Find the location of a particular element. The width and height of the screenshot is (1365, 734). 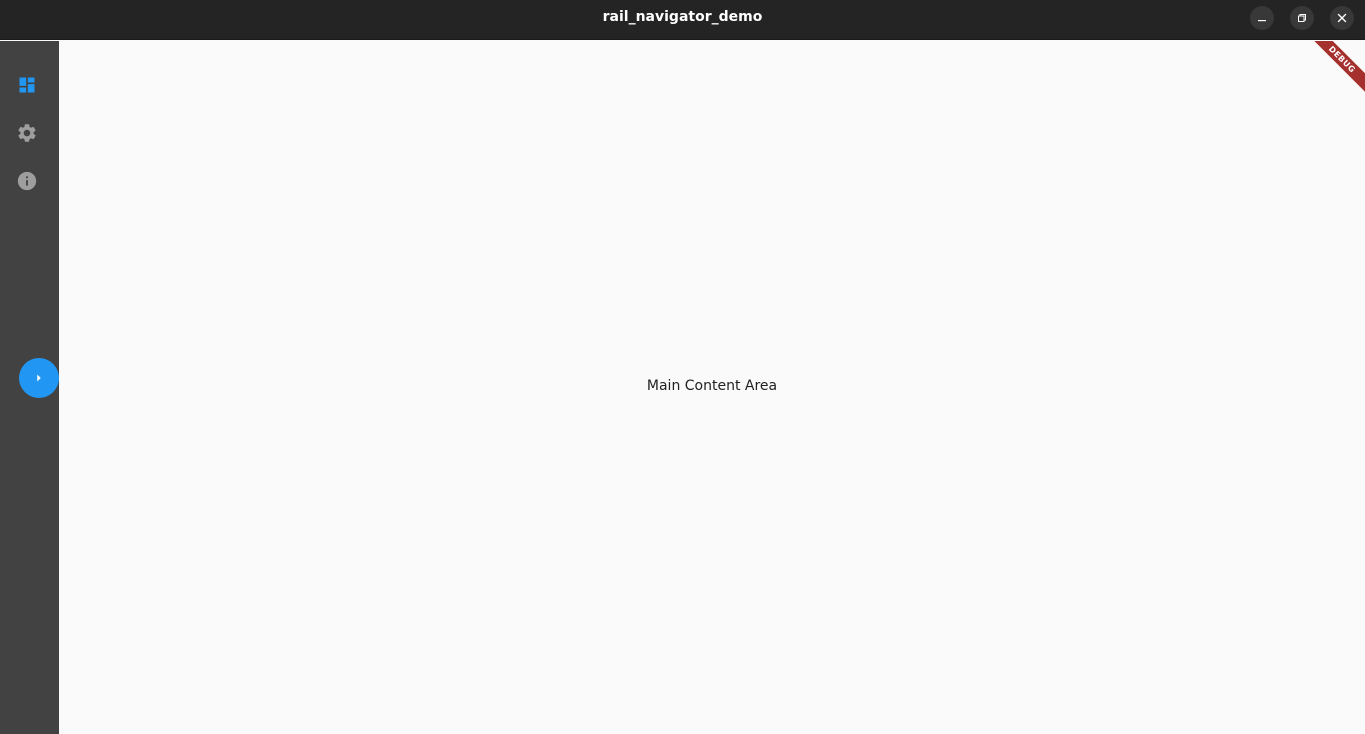

rail-item-settings is located at coordinates (27, 133).